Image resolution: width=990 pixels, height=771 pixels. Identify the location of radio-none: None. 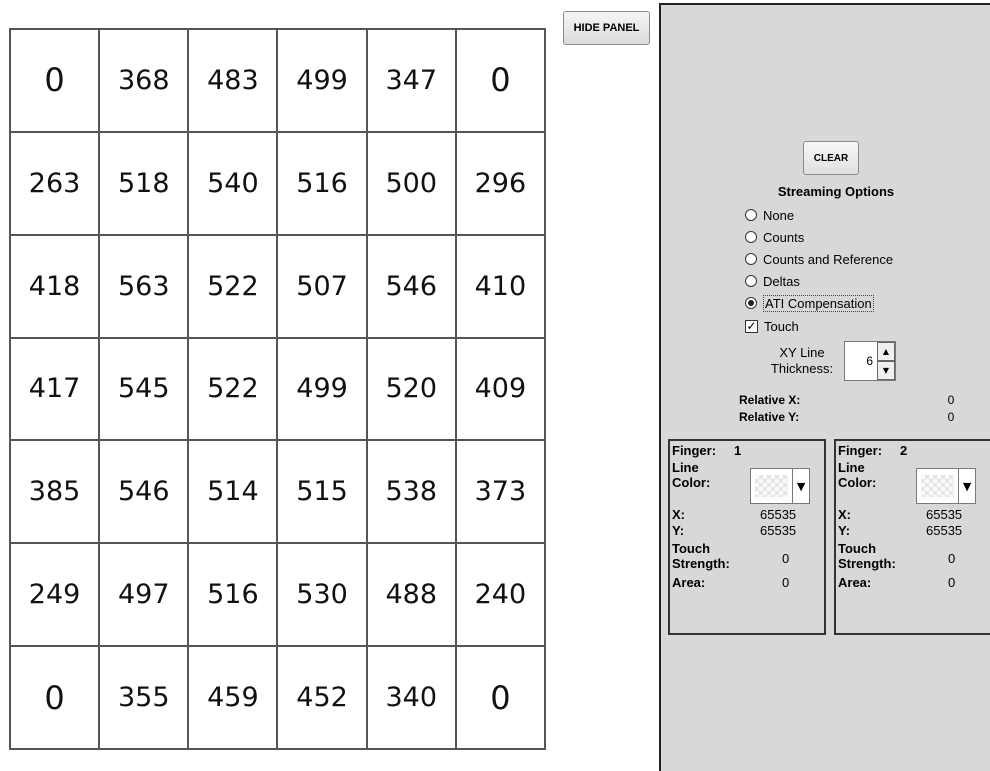
(769, 215).